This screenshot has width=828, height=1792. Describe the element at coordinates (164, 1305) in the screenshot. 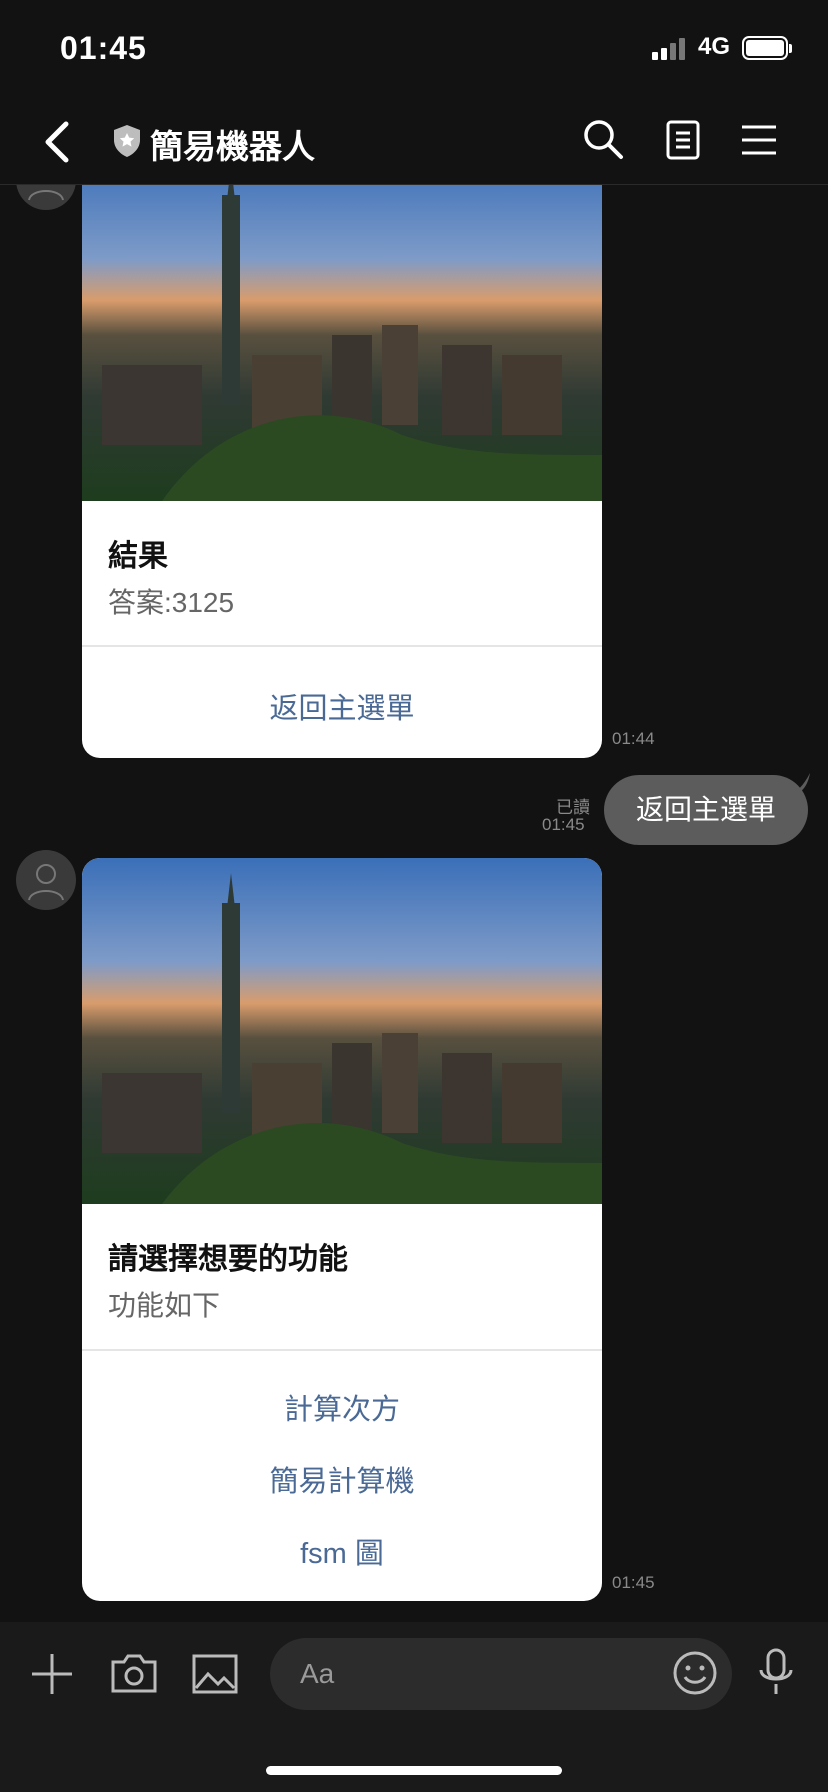

I see `card-subtitle: 功能如下` at that location.